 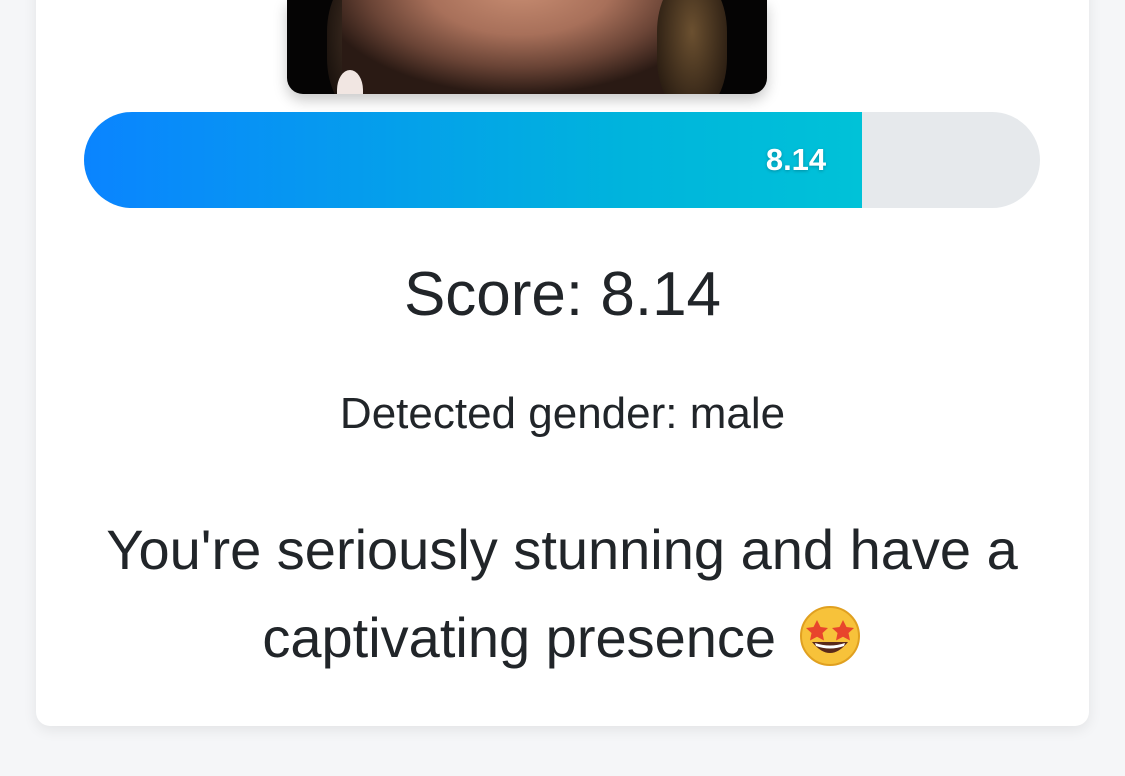 What do you see at coordinates (527, 47) in the screenshot?
I see `face-photo` at bounding box center [527, 47].